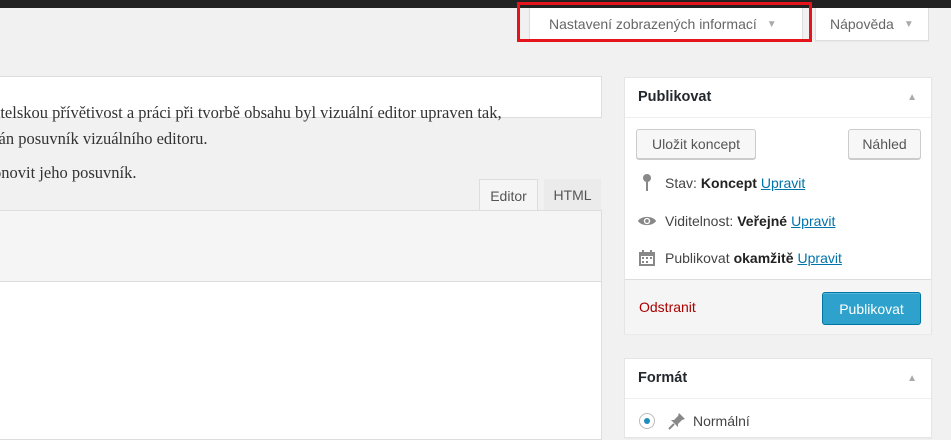 Image resolution: width=951 pixels, height=440 pixels. What do you see at coordinates (778, 306) in the screenshot?
I see `major-publishing-actions: Odstranit Publikovat` at bounding box center [778, 306].